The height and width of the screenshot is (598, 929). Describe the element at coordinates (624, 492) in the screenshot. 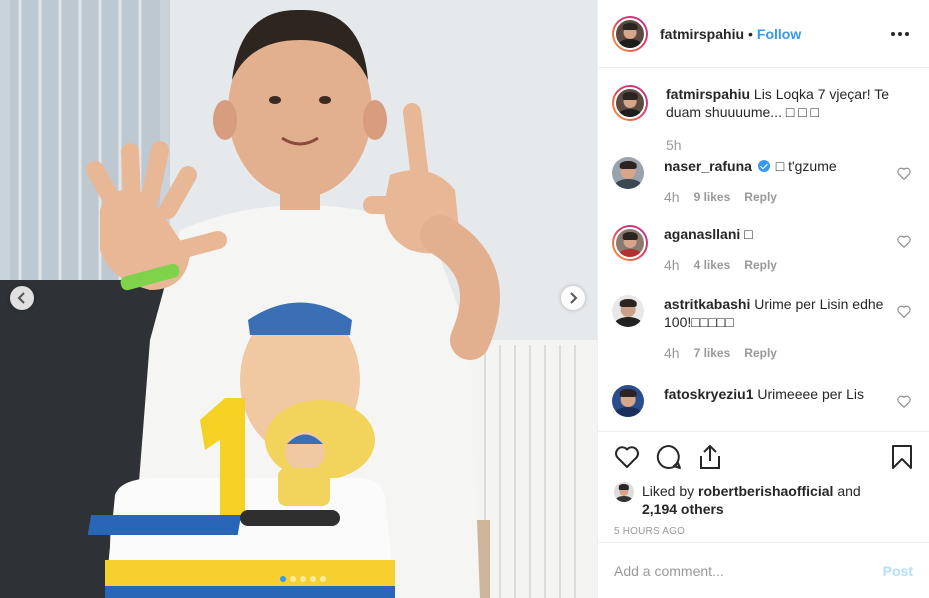

I see `liker-avatar` at that location.